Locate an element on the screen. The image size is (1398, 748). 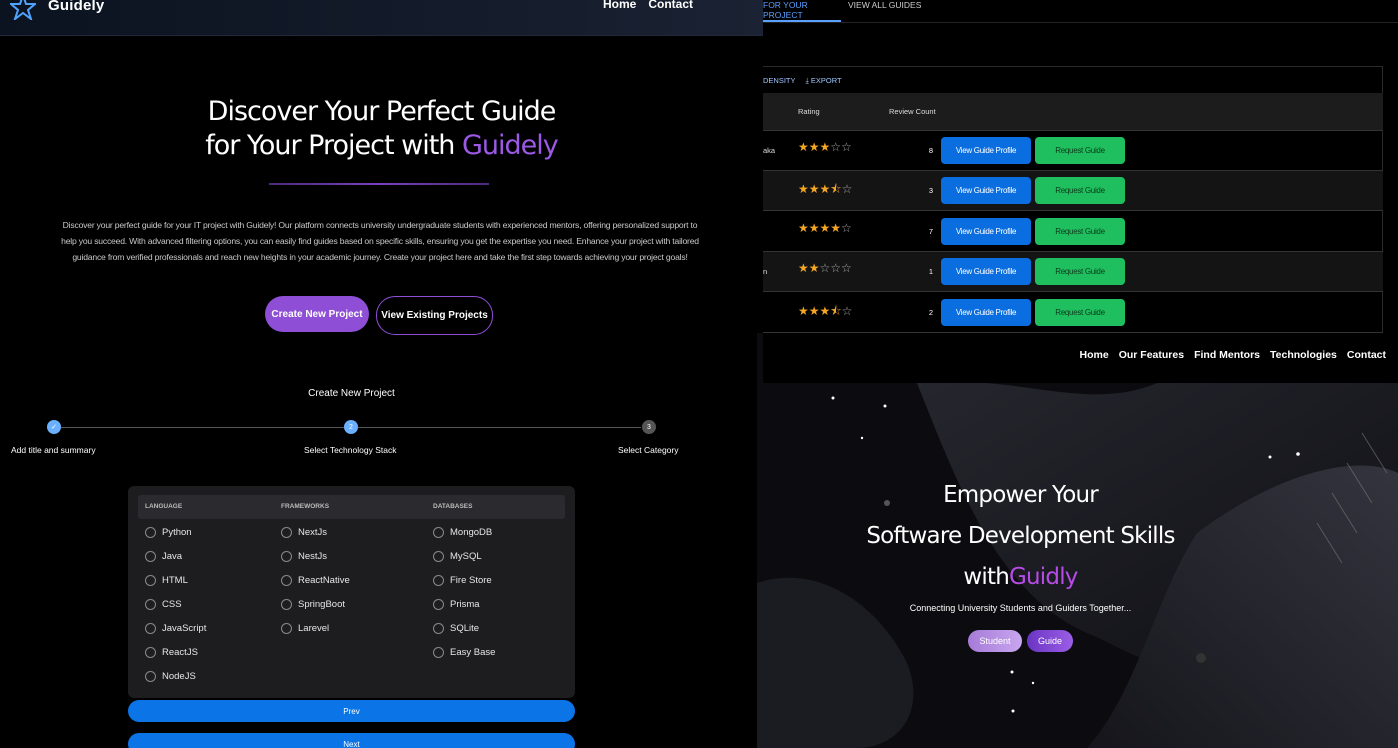
rating-column-header: Rating is located at coordinates (809, 111).